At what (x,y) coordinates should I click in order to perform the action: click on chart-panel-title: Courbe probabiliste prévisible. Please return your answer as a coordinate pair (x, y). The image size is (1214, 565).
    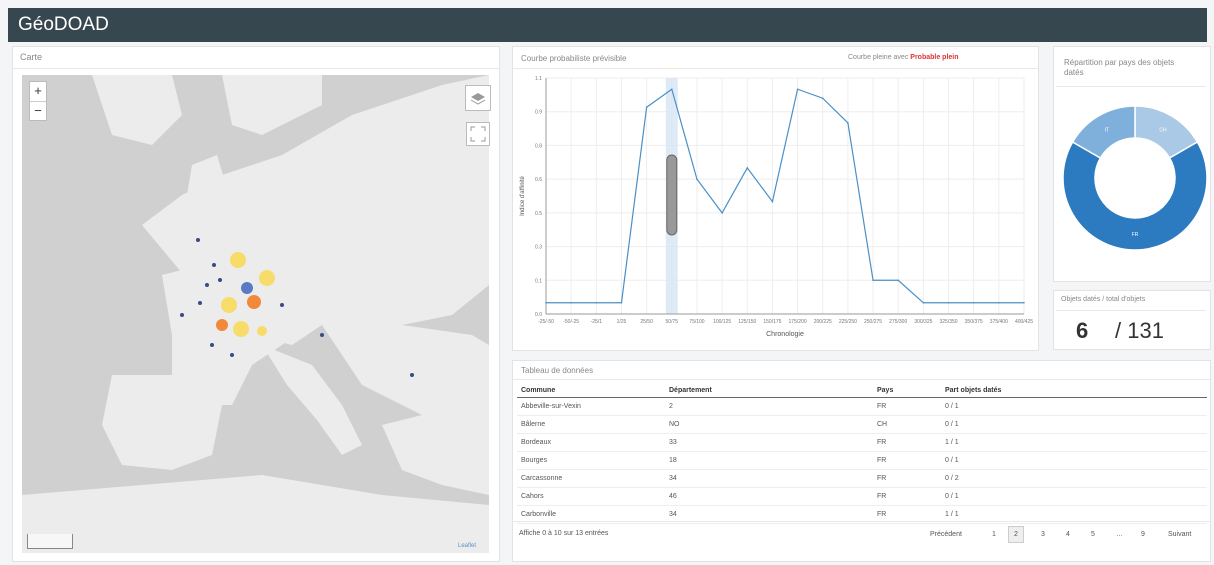
    Looking at the image, I should click on (574, 58).